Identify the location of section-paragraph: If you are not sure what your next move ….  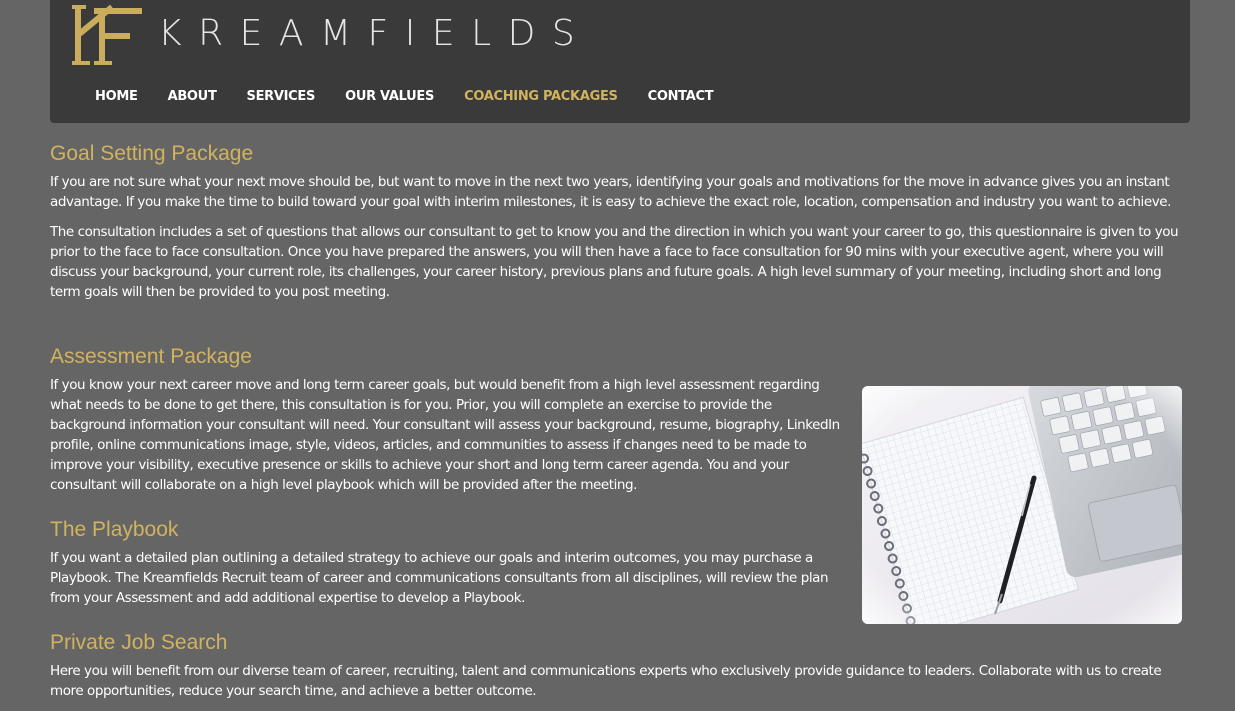
(610, 192).